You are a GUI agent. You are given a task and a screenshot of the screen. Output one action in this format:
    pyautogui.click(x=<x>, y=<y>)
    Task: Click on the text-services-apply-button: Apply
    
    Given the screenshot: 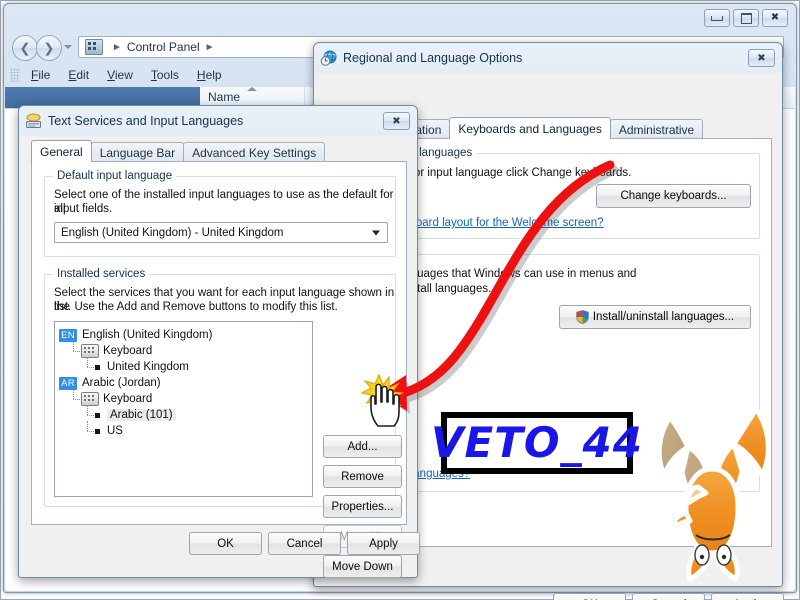 What is the action you would take?
    pyautogui.click(x=383, y=543)
    